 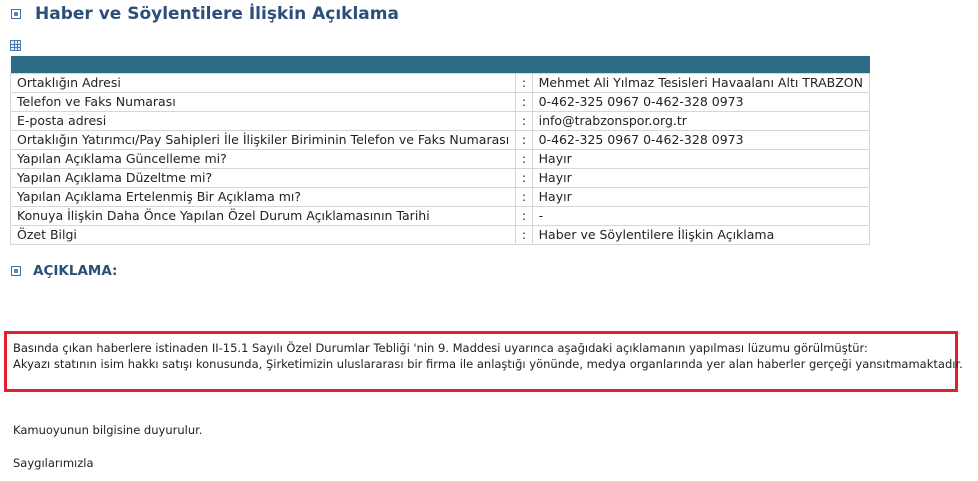 What do you see at coordinates (75, 271) in the screenshot?
I see `section-title: AÇIKLAMA:` at bounding box center [75, 271].